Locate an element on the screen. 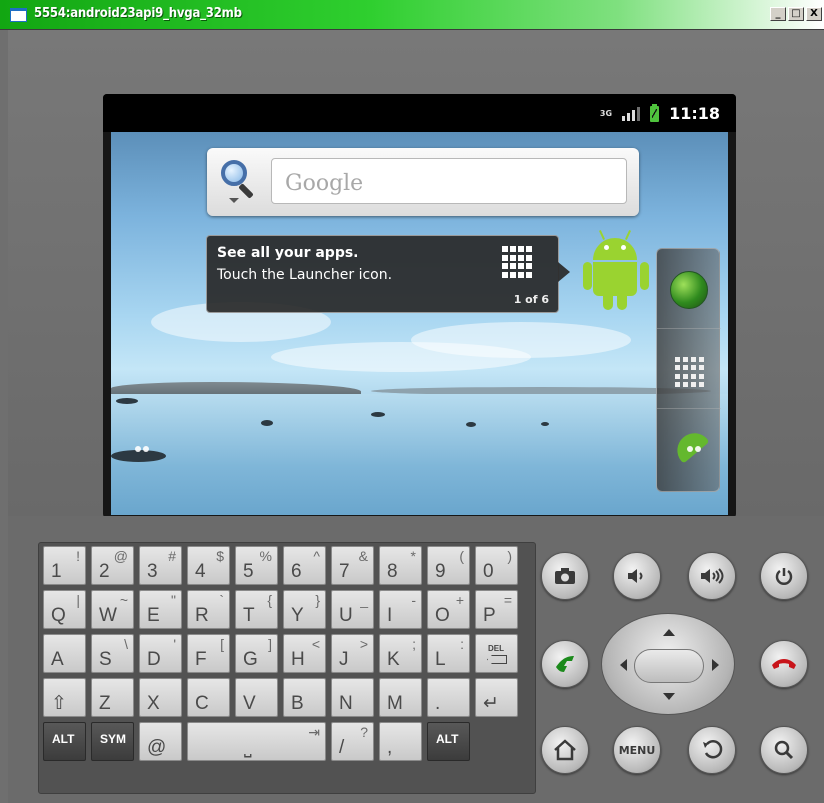  key: N is located at coordinates (352, 697).